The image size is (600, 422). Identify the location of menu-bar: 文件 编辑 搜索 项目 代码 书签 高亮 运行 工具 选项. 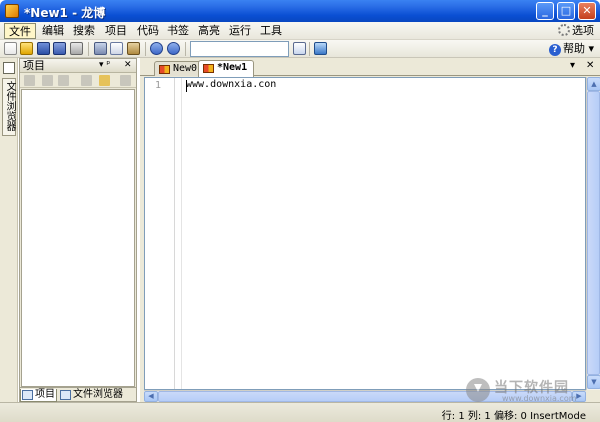
(300, 31).